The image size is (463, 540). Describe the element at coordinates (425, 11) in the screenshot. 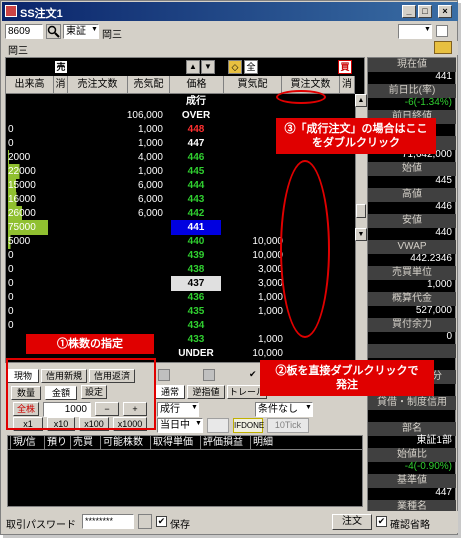

I see `maximize-button: □` at that location.